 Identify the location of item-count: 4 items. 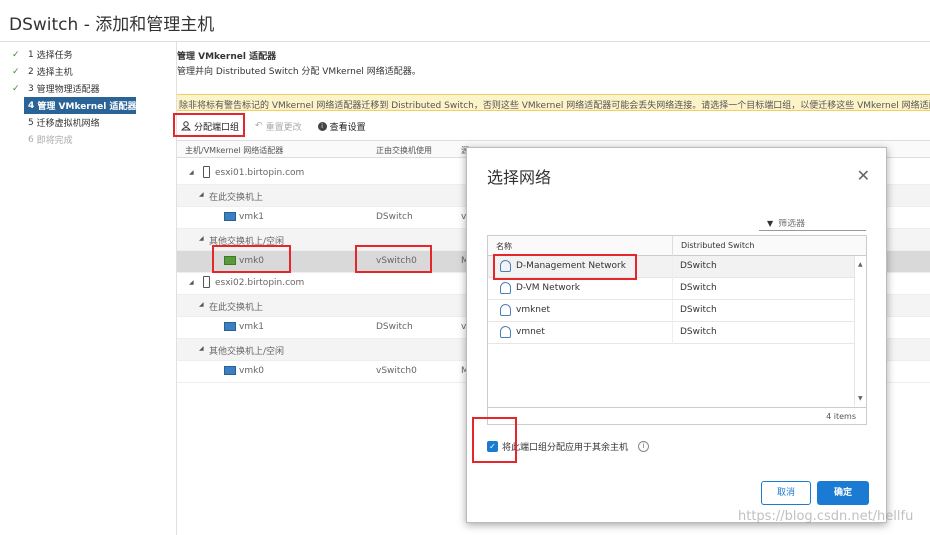
(841, 416).